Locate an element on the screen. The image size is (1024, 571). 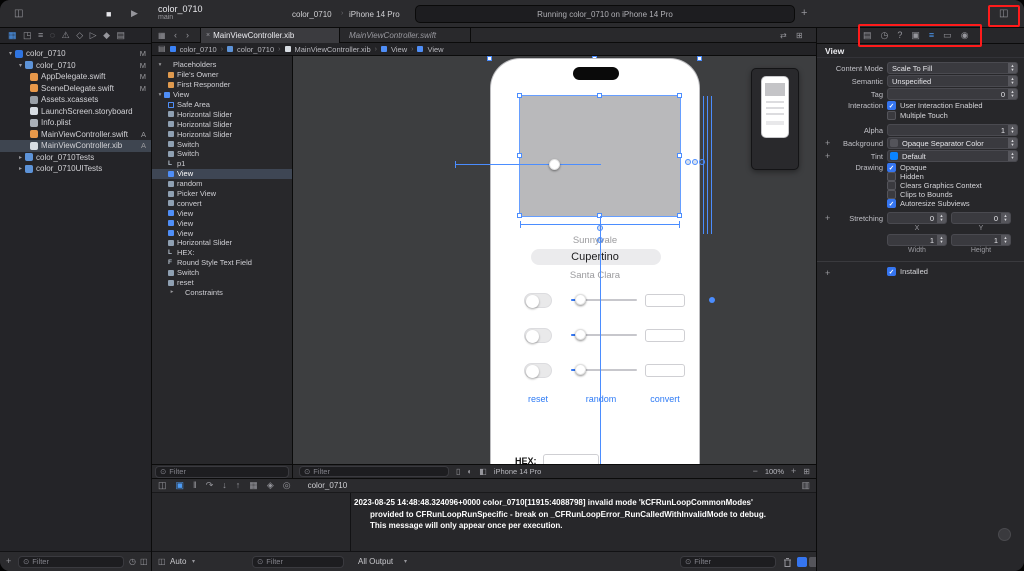
file-row-selected: MainViewController.xib A is located at coordinates (75, 146).